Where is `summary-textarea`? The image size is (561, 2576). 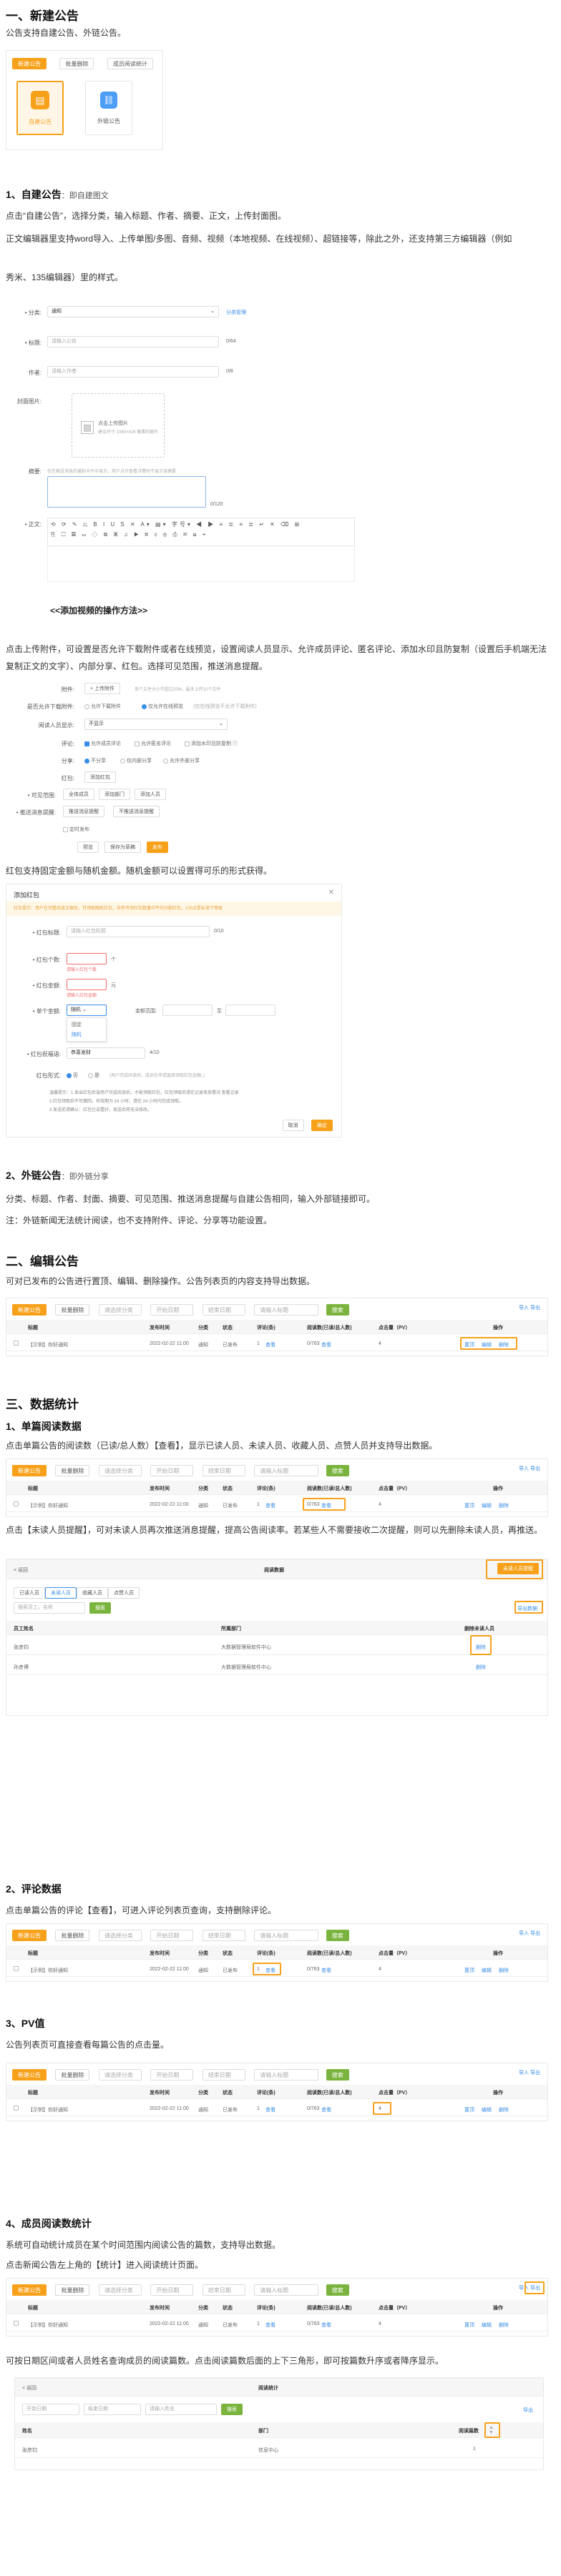 summary-textarea is located at coordinates (126, 492).